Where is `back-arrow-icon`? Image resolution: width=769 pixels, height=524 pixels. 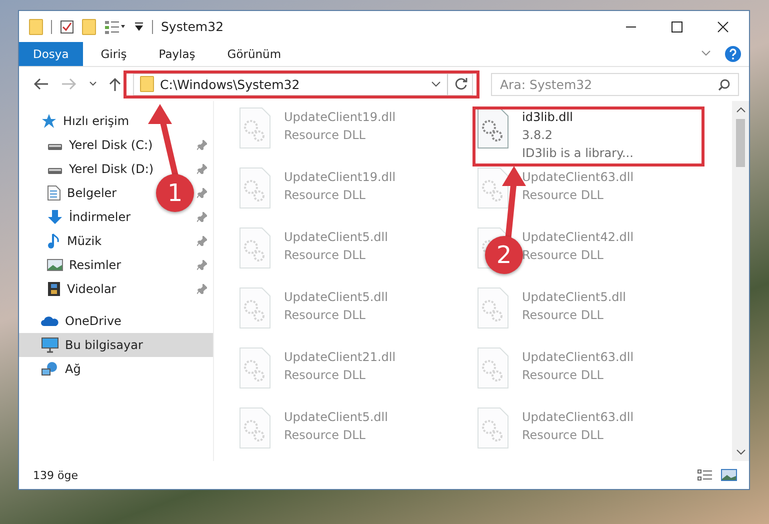 back-arrow-icon is located at coordinates (41, 84).